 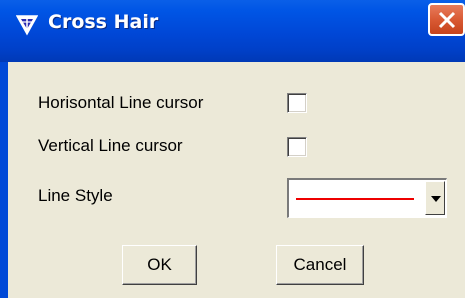 I want to click on line-style-select, so click(x=367, y=198).